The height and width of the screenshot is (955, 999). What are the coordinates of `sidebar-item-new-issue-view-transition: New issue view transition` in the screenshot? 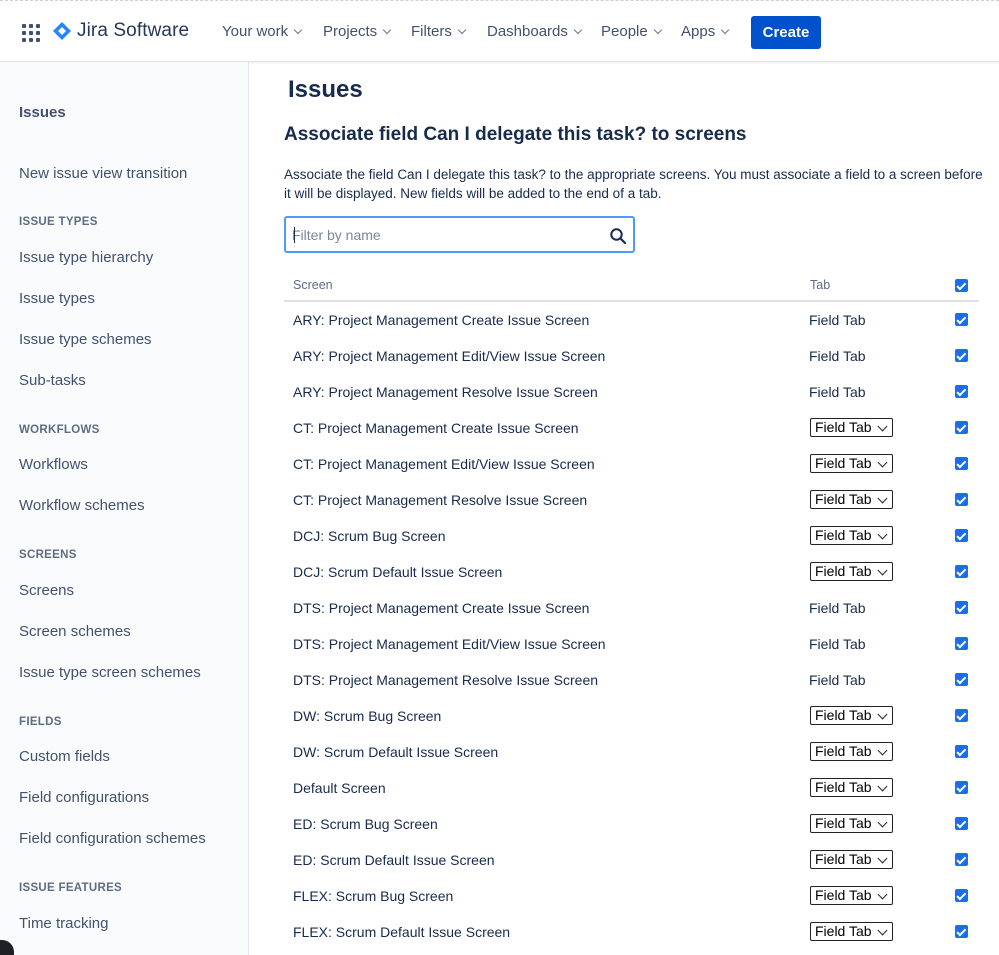 It's located at (103, 173).